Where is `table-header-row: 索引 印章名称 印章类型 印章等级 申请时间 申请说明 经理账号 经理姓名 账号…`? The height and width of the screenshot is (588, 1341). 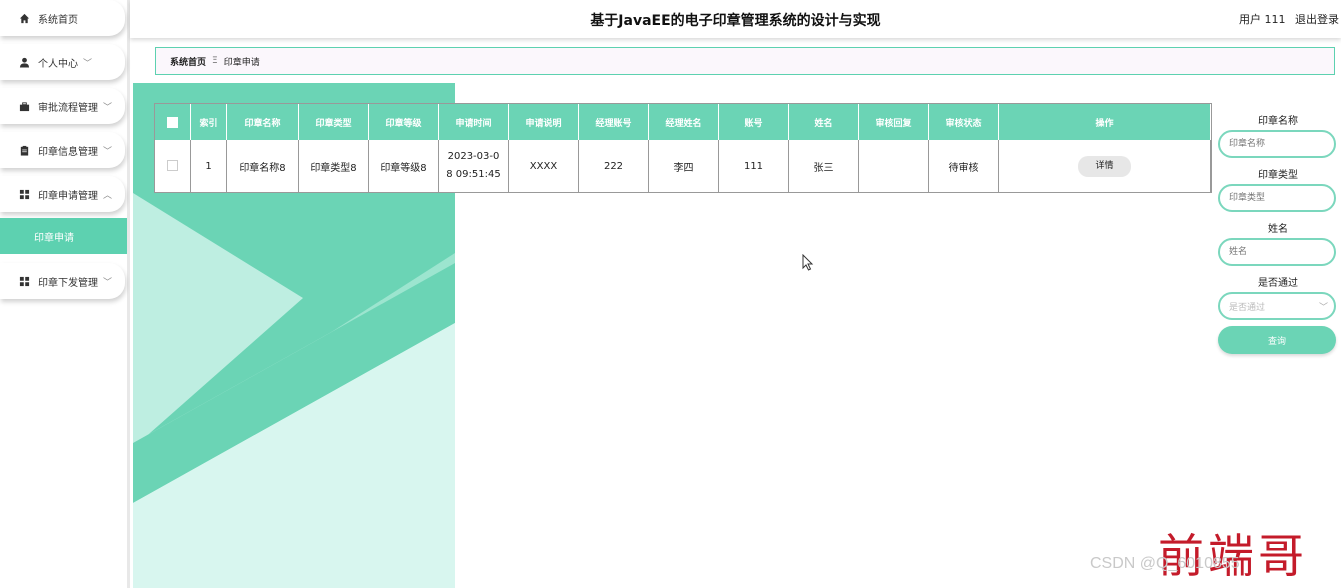
table-header-row: 索引 印章名称 印章类型 印章等级 申请时间 申请说明 经理账号 经理姓名 账号… is located at coordinates (683, 122).